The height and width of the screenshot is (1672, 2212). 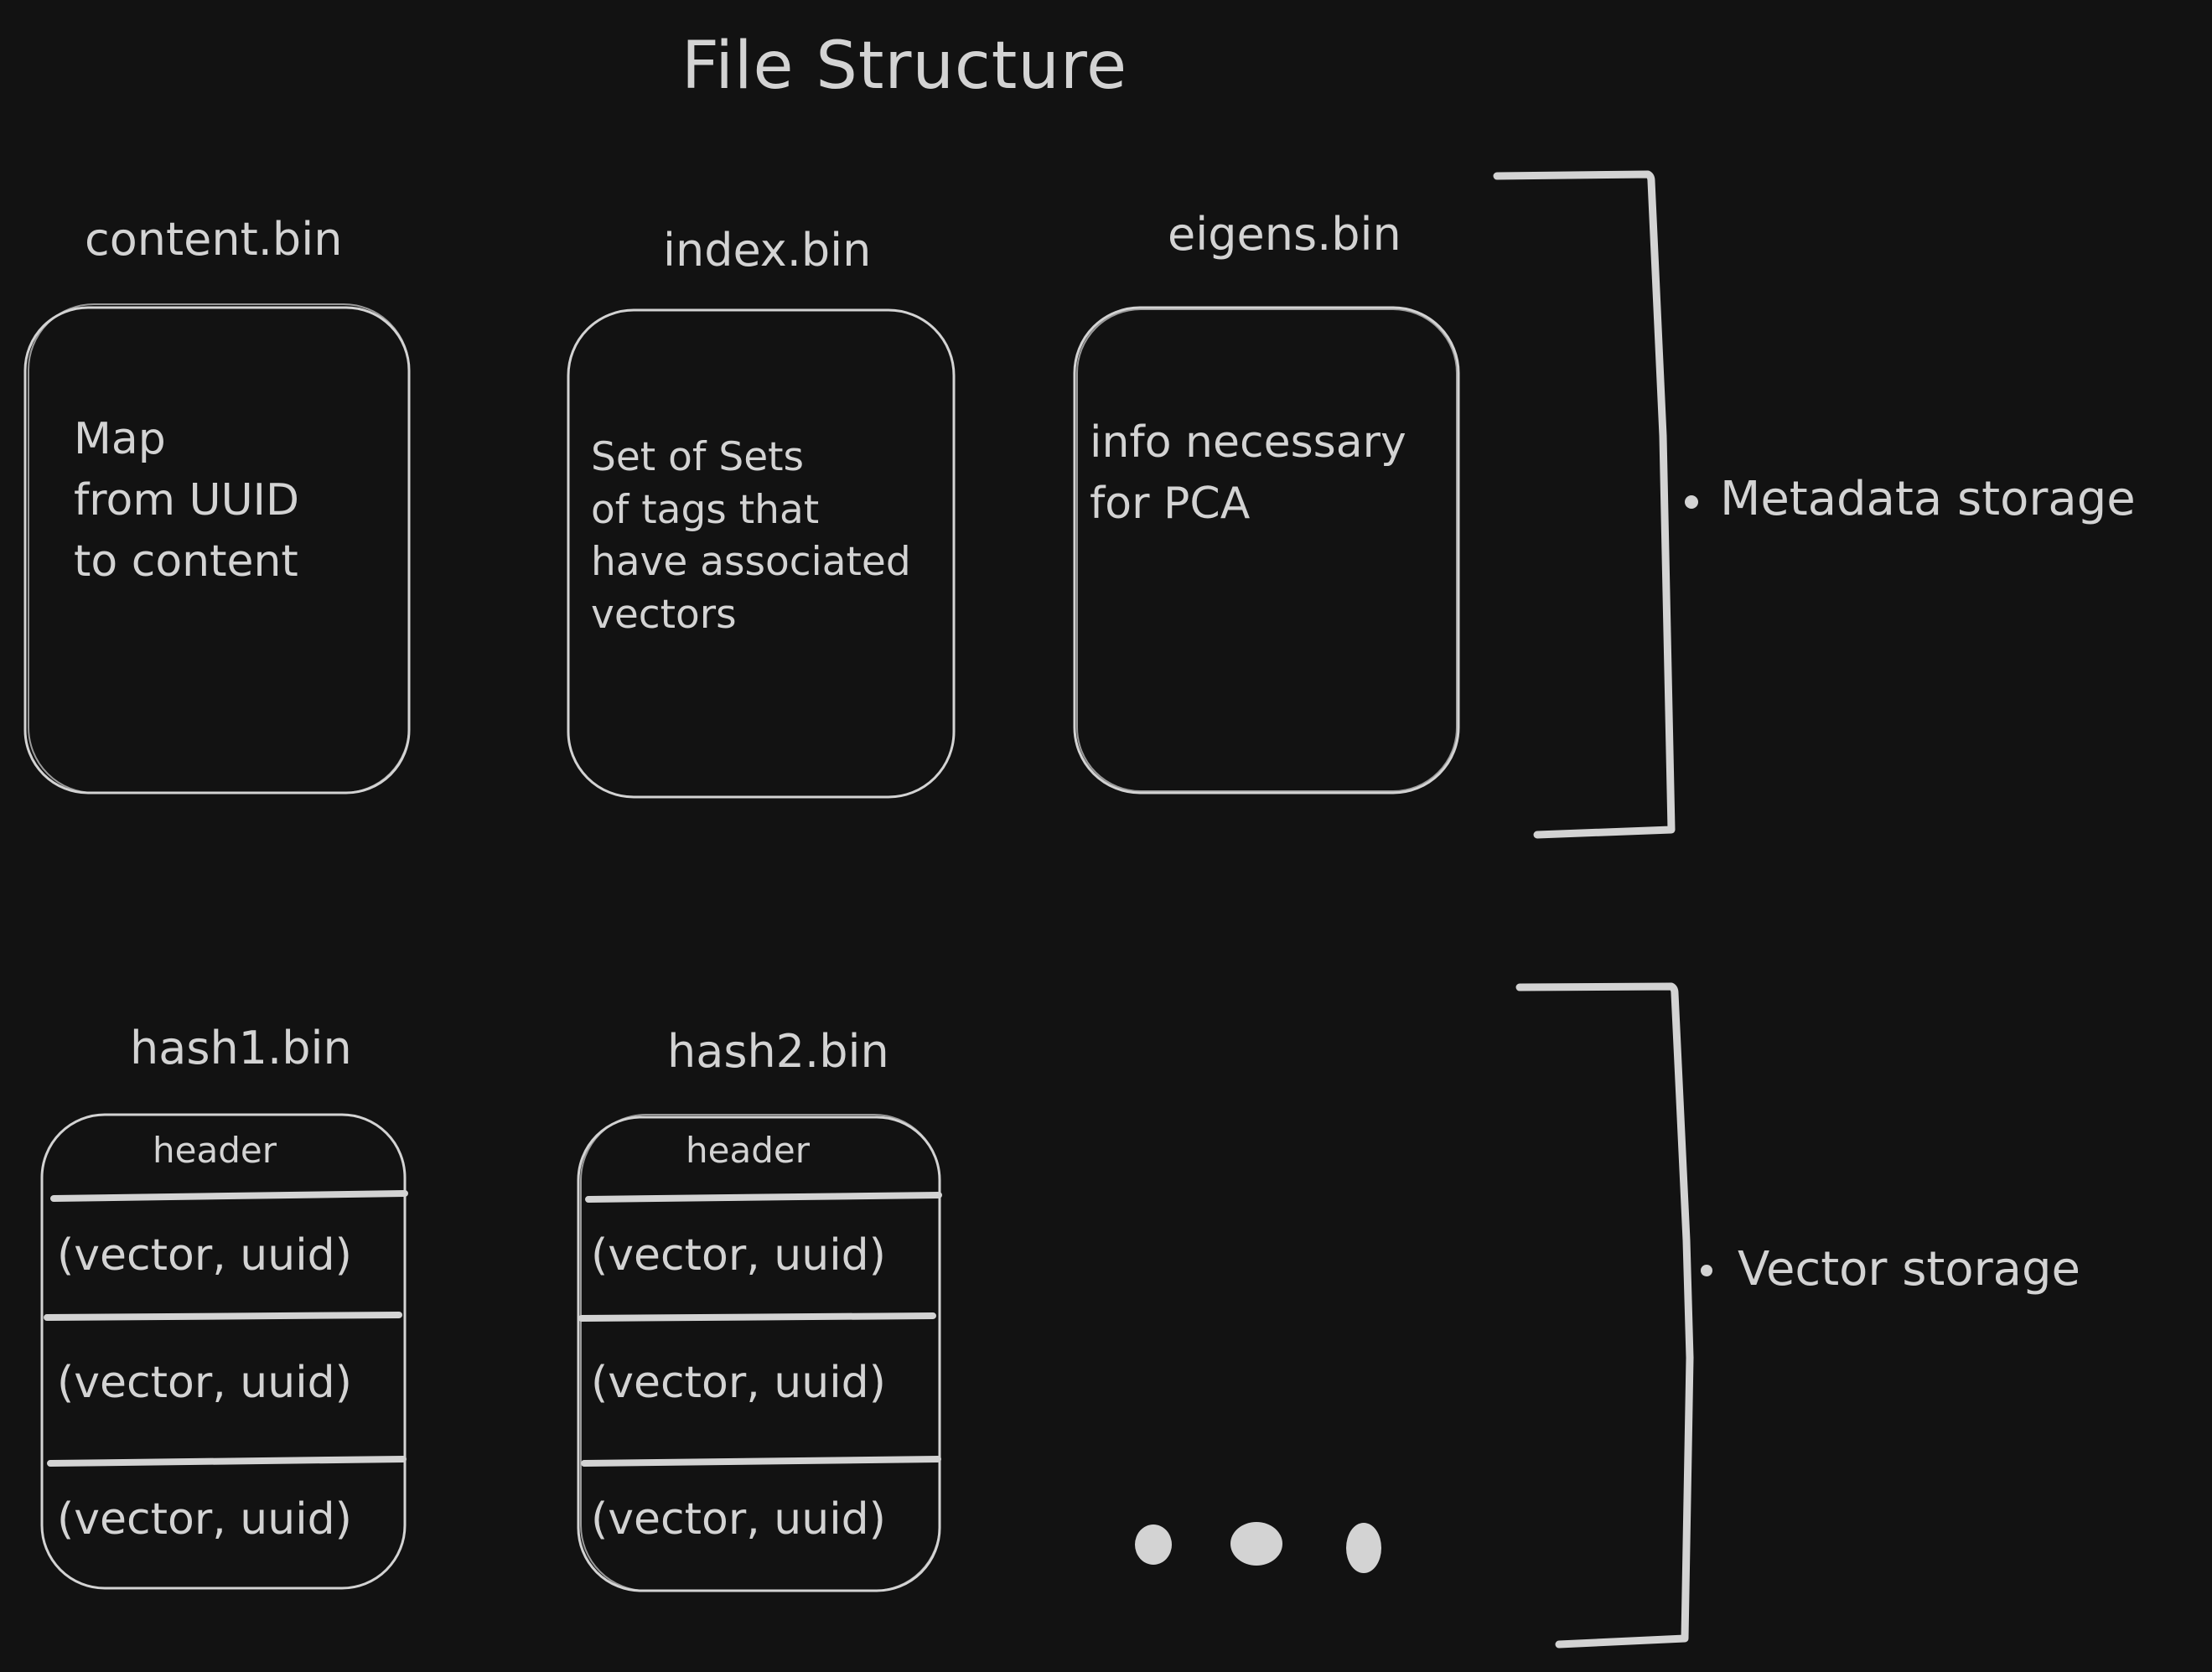 What do you see at coordinates (1266, 550) in the screenshot?
I see `eigens-bin-box` at bounding box center [1266, 550].